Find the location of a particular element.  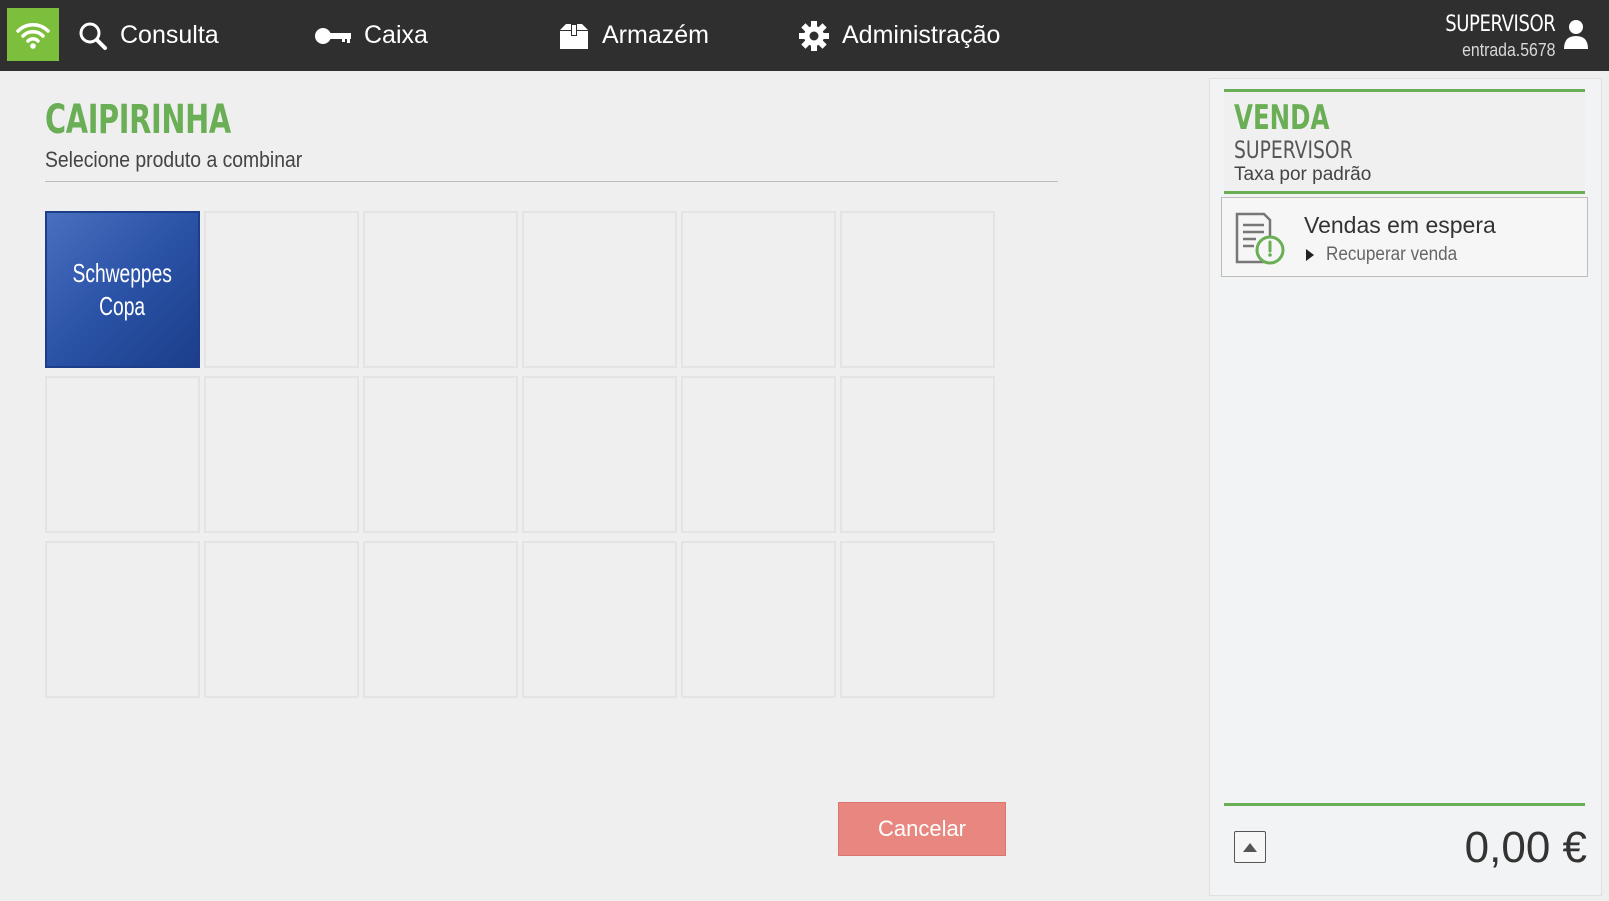

nav-caixa: Caixa is located at coordinates (371, 35).